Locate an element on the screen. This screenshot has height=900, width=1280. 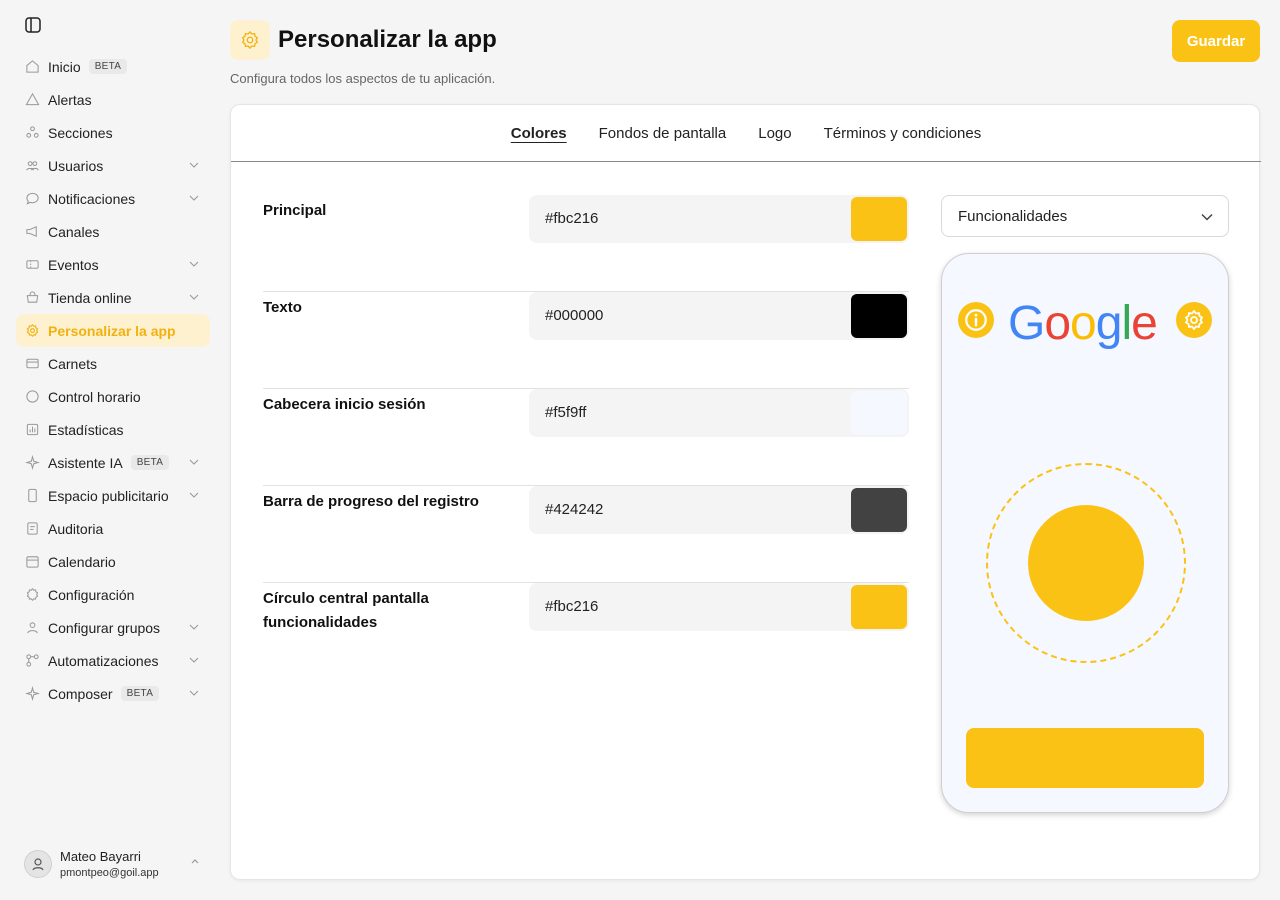
tab-2: Logo is located at coordinates (774, 133).